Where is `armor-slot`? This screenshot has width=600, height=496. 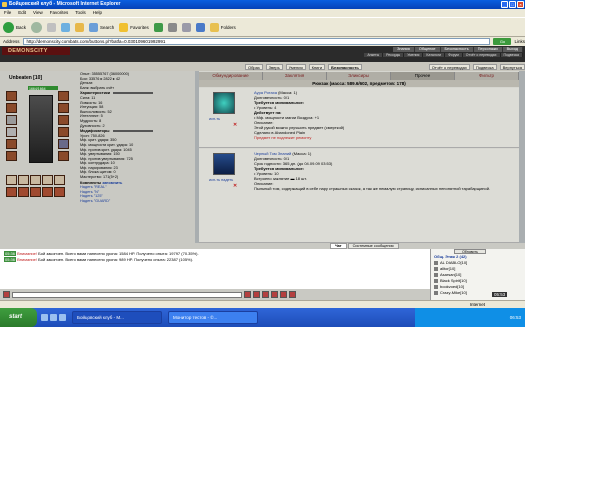
armor-slot is located at coordinates (11, 132).